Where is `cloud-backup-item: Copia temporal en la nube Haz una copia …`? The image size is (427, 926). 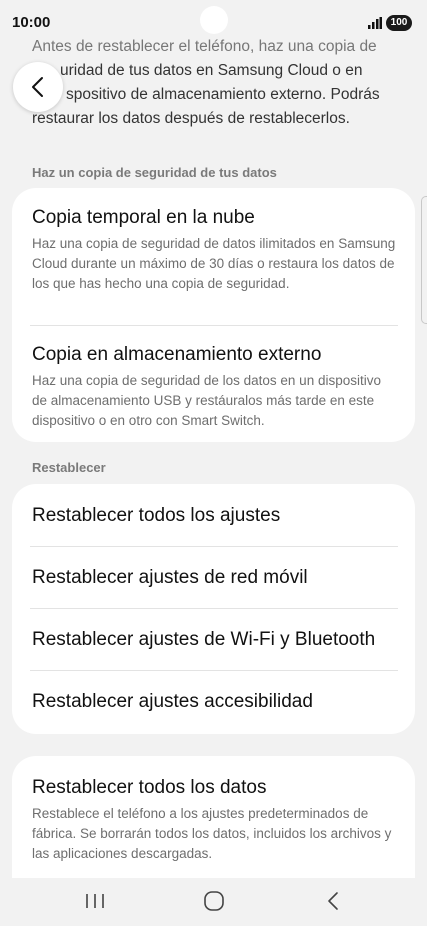
cloud-backup-item: Copia temporal en la nube Haz una copia … is located at coordinates (215, 250).